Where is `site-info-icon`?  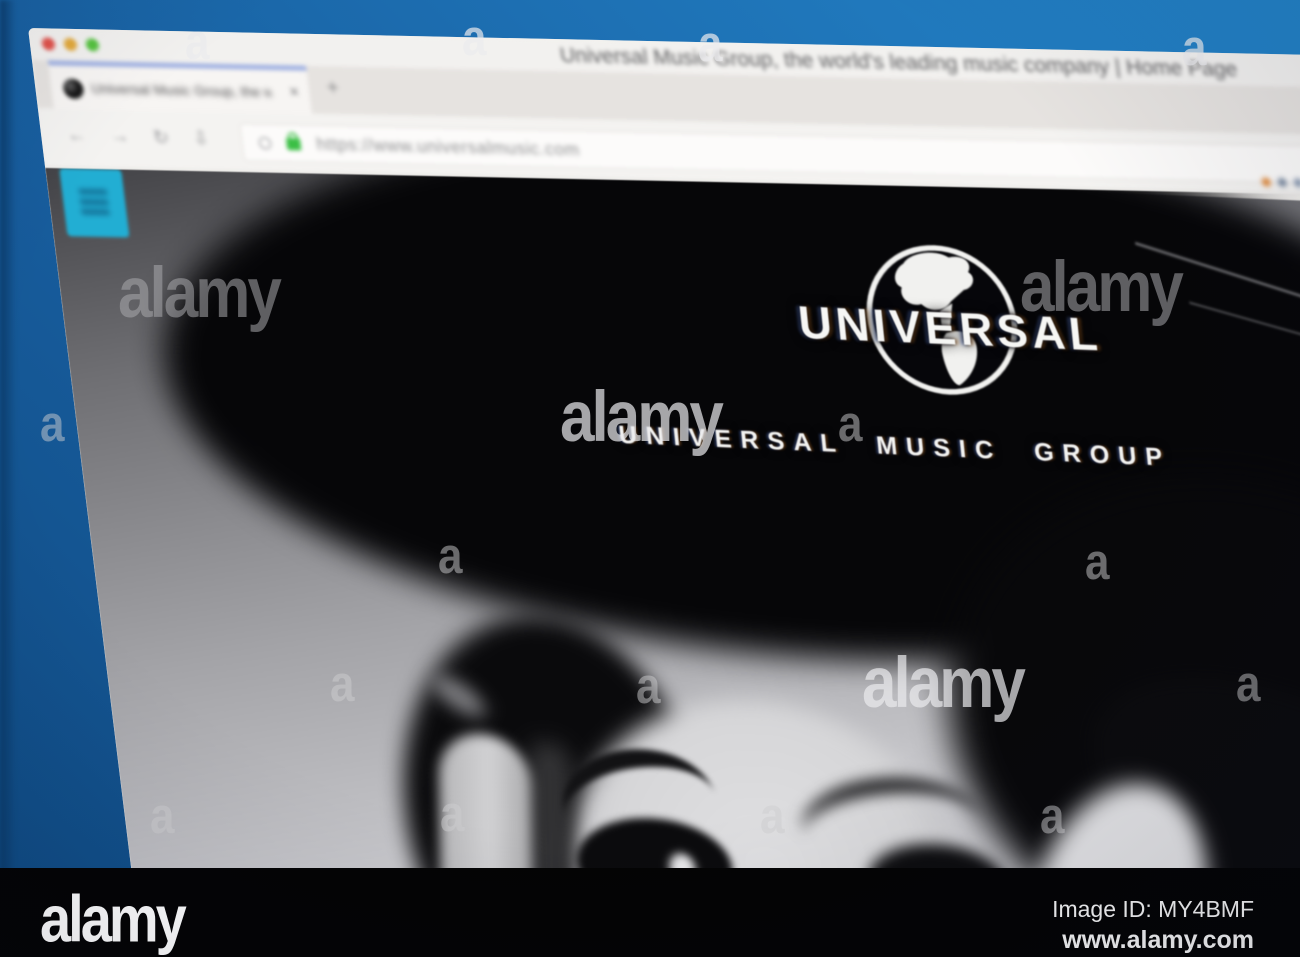 site-info-icon is located at coordinates (265, 143).